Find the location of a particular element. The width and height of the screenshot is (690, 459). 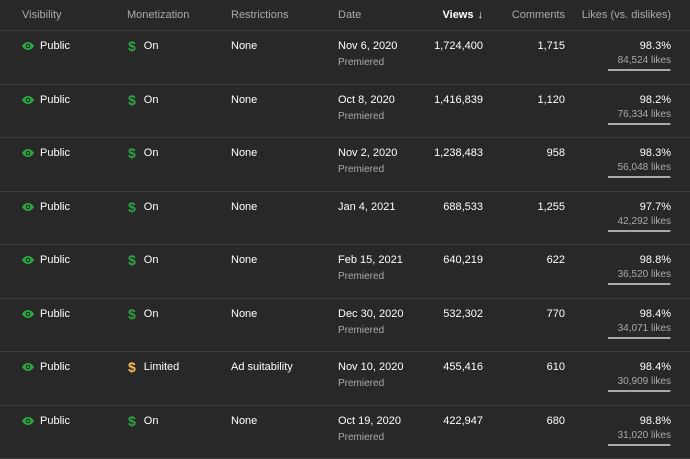

likes-count: 76,334 likes is located at coordinates (636, 114).